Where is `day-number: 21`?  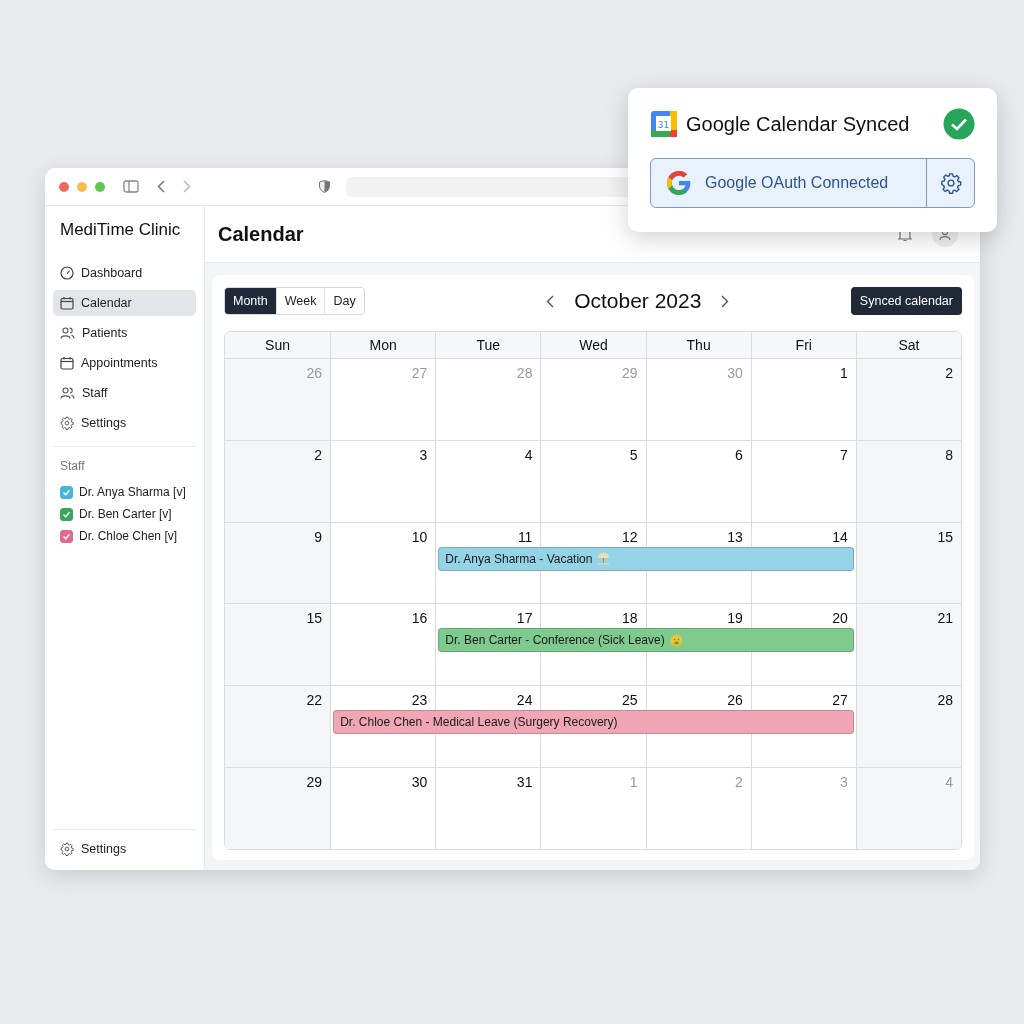 day-number: 21 is located at coordinates (945, 618).